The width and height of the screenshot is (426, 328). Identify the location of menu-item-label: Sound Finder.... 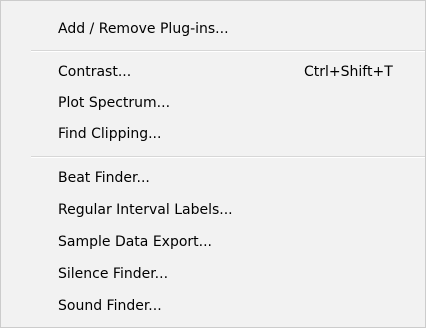
(110, 306).